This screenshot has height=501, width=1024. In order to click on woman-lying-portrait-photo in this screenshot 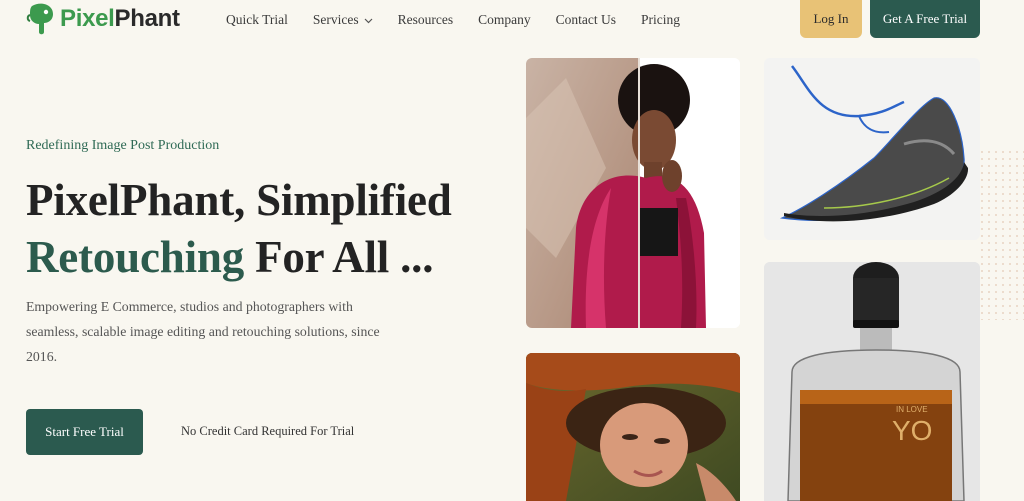, I will do `click(633, 427)`.